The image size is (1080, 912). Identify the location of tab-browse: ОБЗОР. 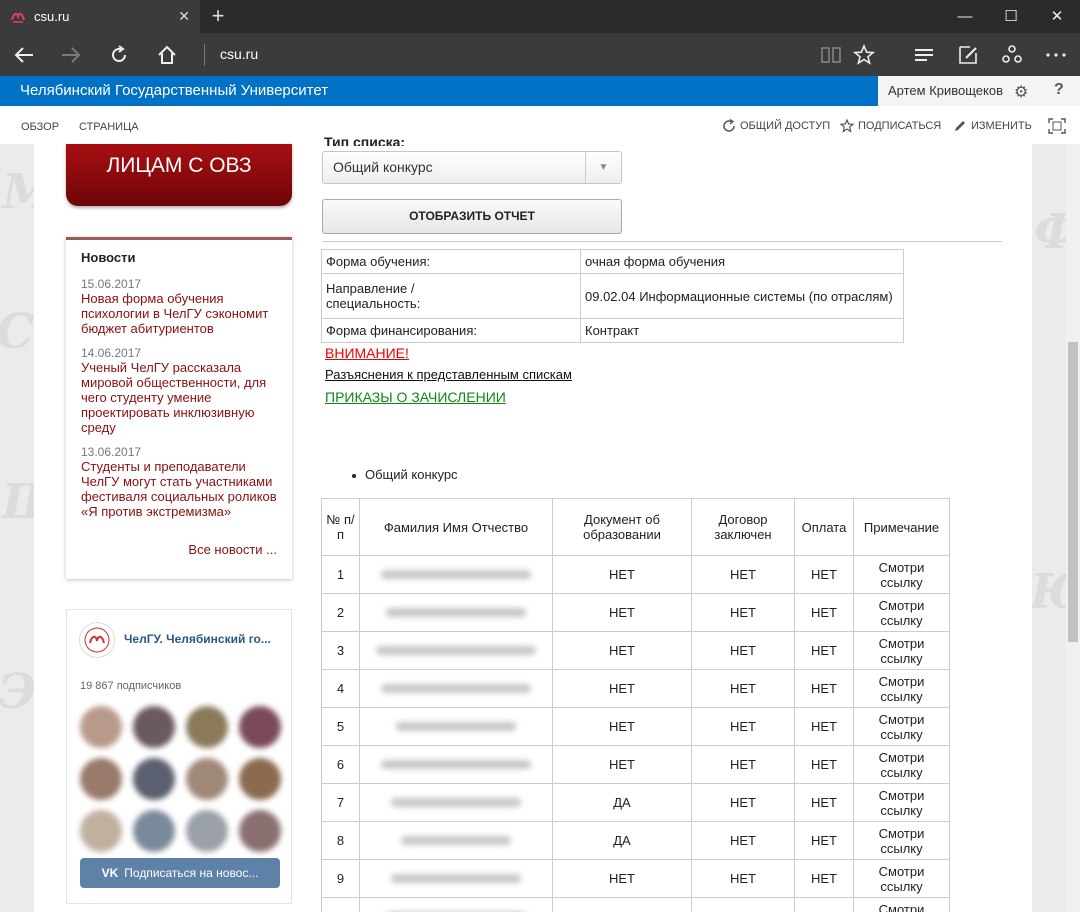
(40, 127).